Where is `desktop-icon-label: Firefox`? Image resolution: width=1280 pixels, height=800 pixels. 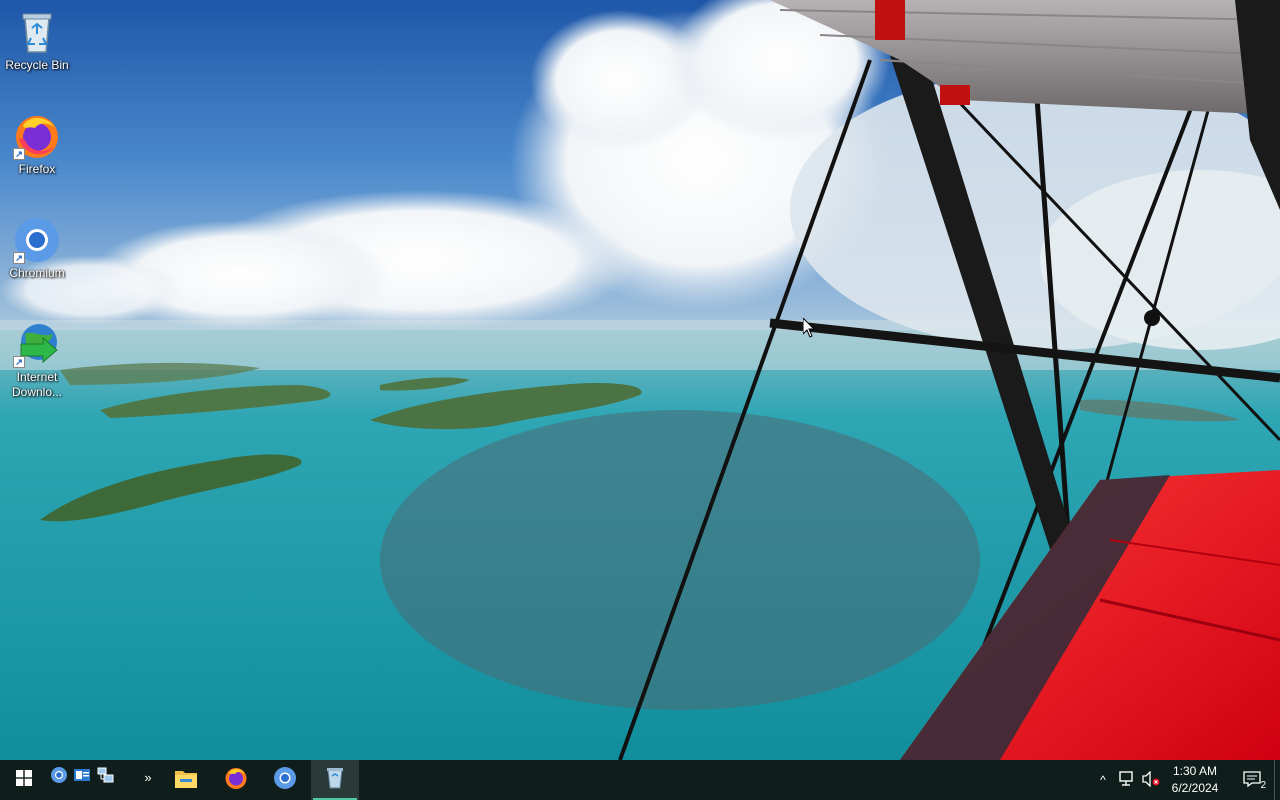 desktop-icon-label: Firefox is located at coordinates (37, 169).